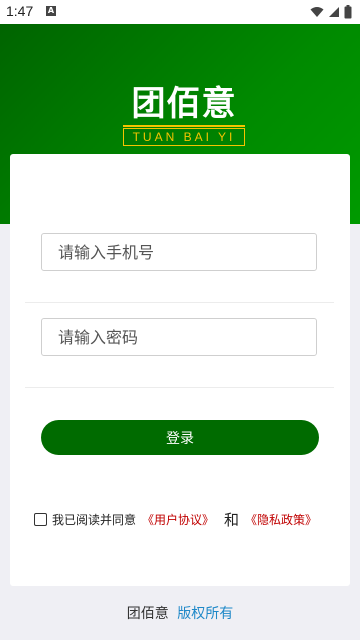 The width and height of the screenshot is (360, 640). What do you see at coordinates (205, 614) in the screenshot?
I see `footer-rights-link: 版权所有` at bounding box center [205, 614].